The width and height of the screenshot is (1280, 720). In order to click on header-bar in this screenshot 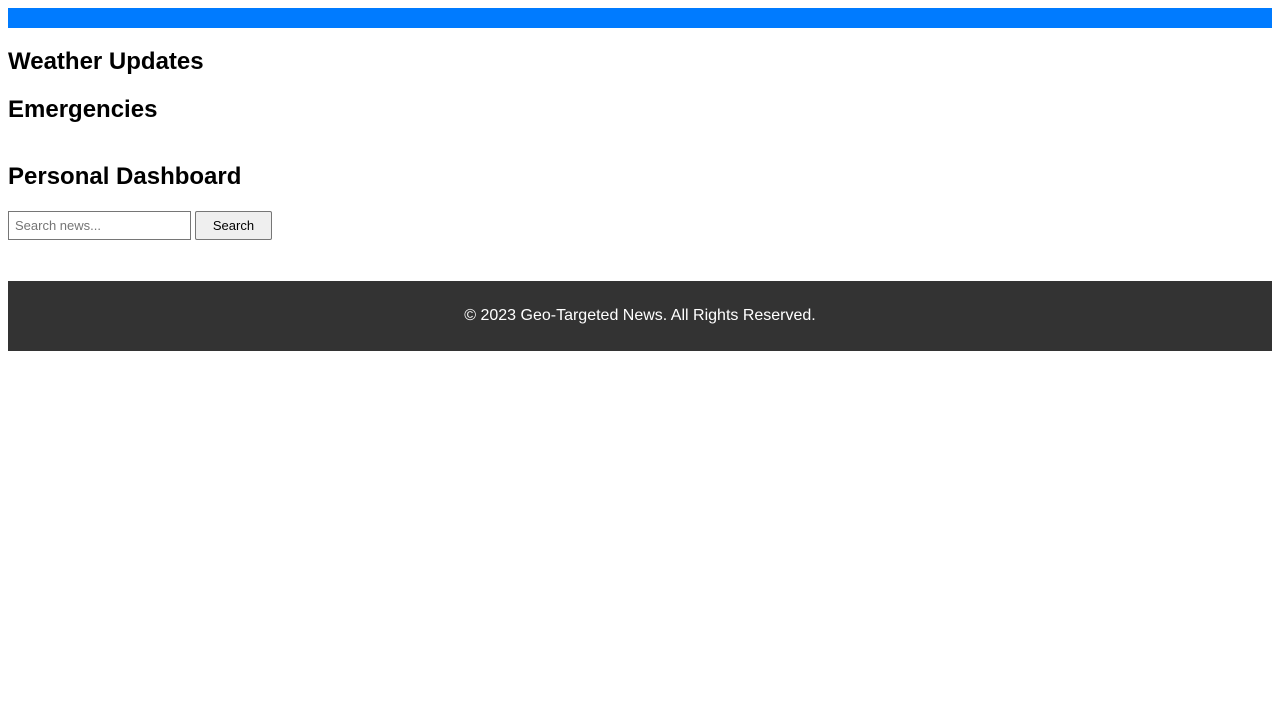, I will do `click(640, 18)`.